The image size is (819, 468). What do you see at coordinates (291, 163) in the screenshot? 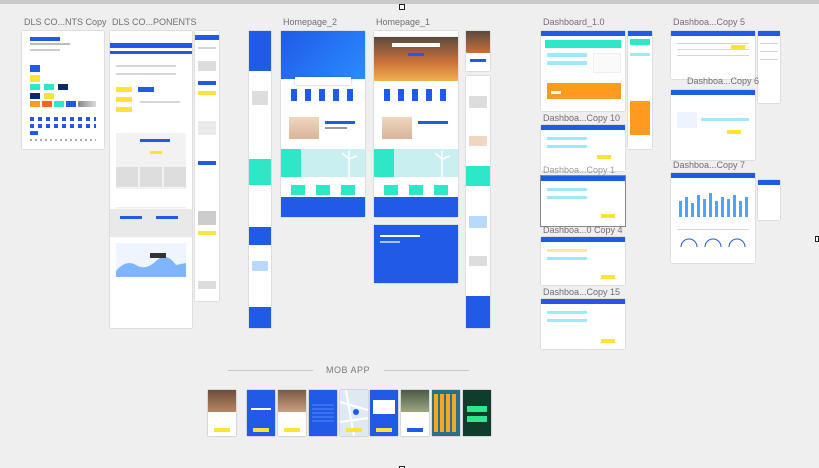
I see `teal-panel` at bounding box center [291, 163].